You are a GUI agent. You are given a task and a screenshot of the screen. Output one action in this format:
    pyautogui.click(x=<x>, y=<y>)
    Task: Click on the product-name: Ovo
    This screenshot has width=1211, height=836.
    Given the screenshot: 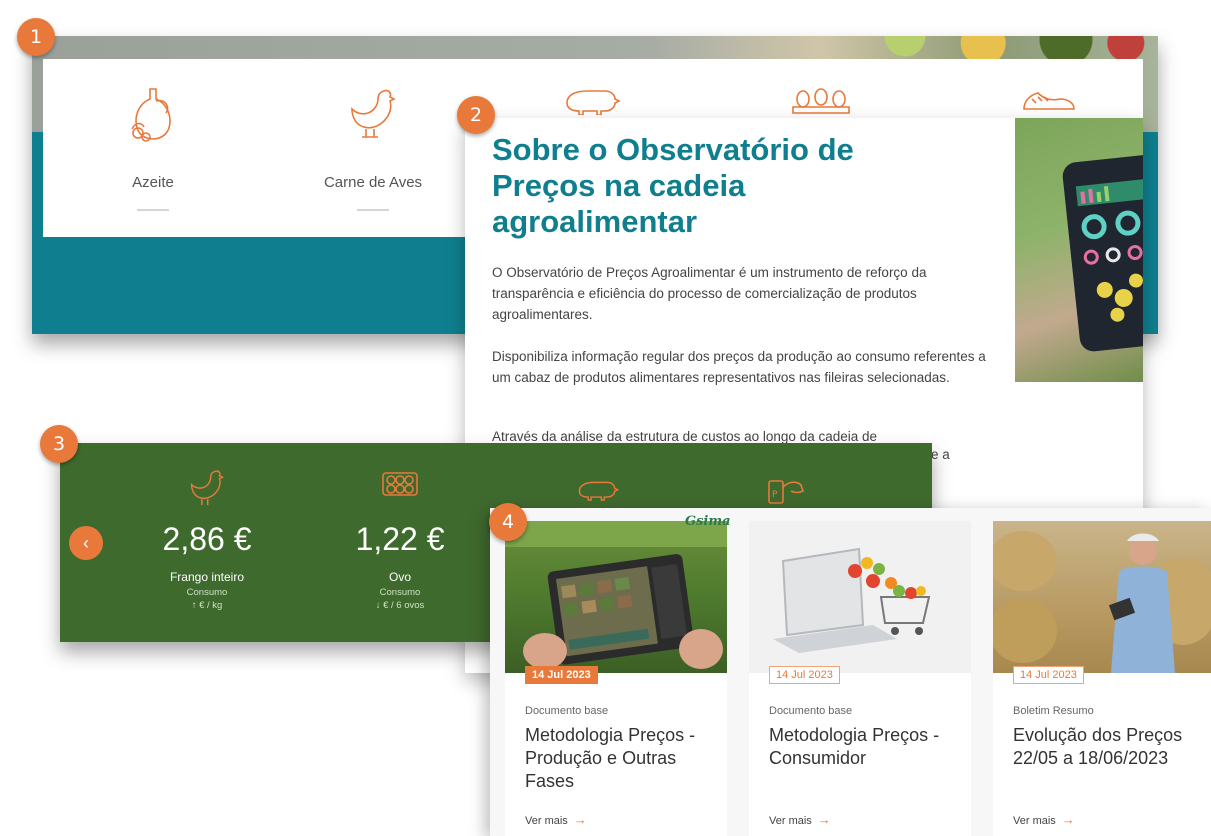 What is the action you would take?
    pyautogui.click(x=399, y=577)
    